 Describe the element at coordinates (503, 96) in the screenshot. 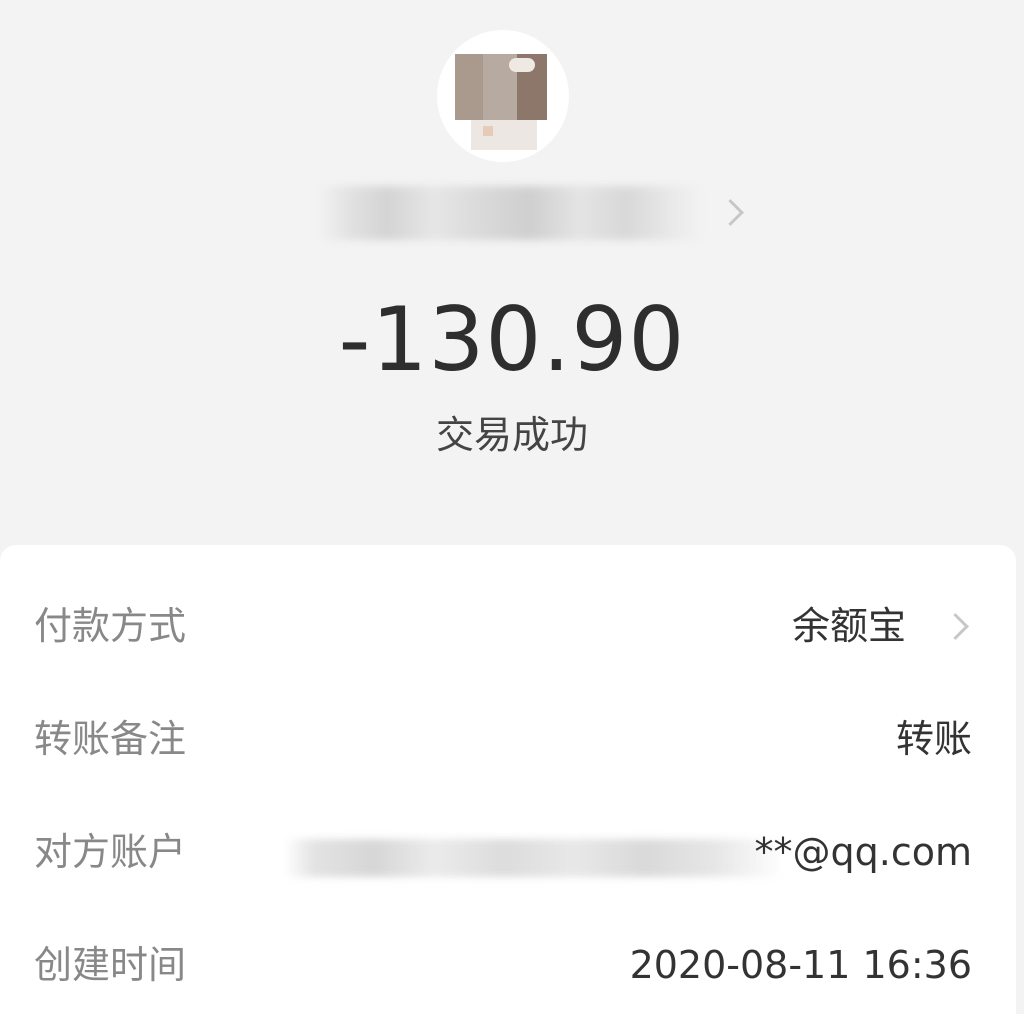

I see `counterparty-avatar` at that location.